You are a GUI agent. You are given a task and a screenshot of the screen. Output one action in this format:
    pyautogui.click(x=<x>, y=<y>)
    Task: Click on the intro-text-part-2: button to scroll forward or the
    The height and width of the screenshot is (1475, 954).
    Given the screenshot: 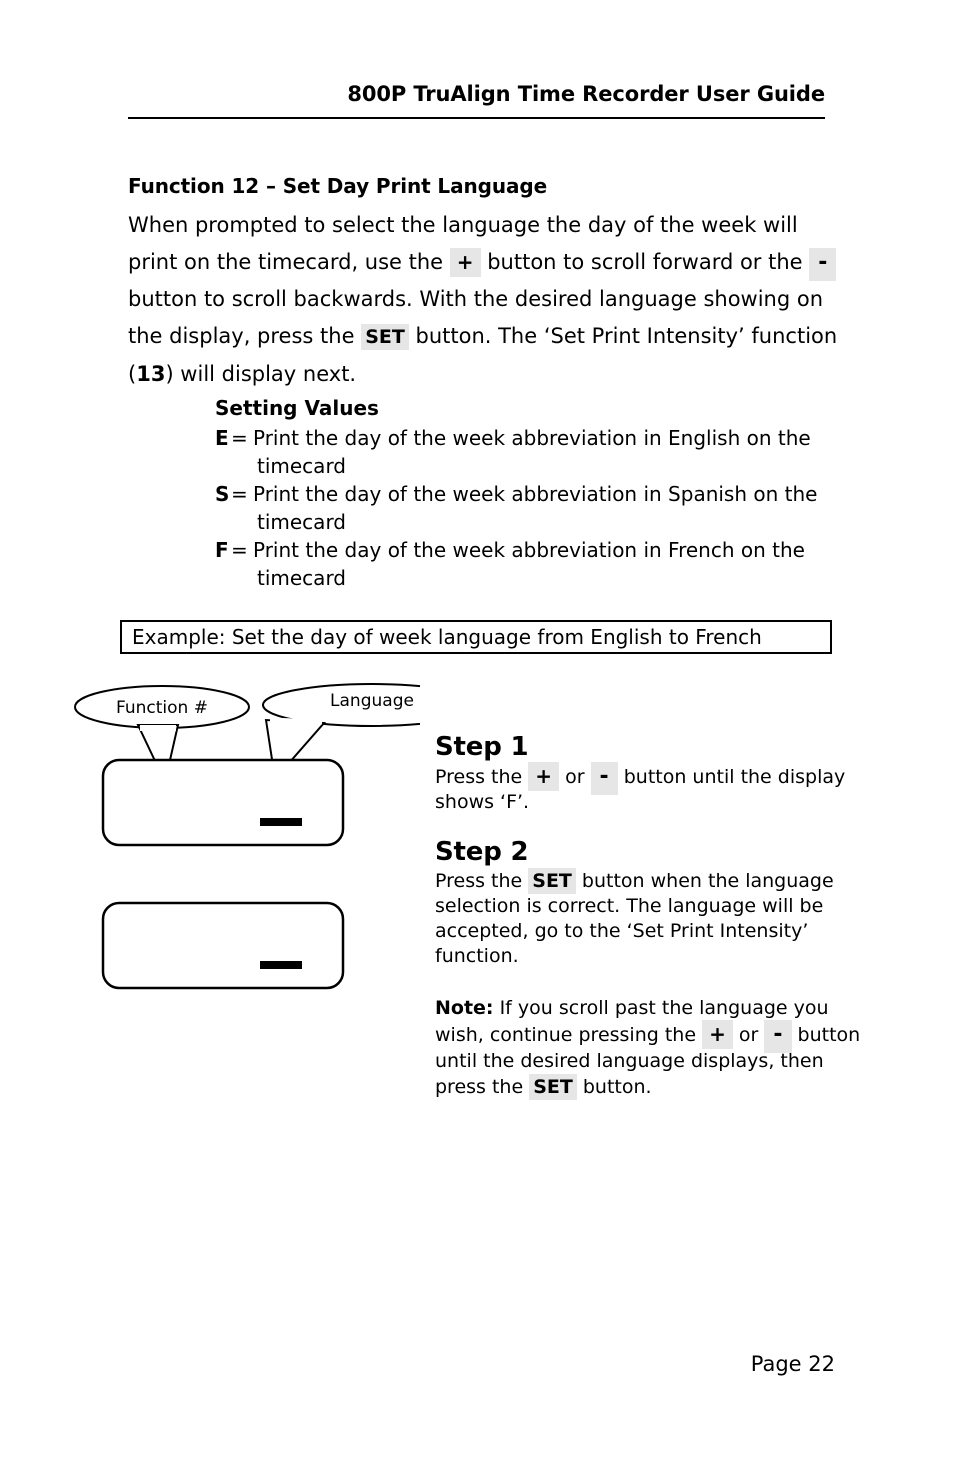 What is the action you would take?
    pyautogui.click(x=645, y=262)
    